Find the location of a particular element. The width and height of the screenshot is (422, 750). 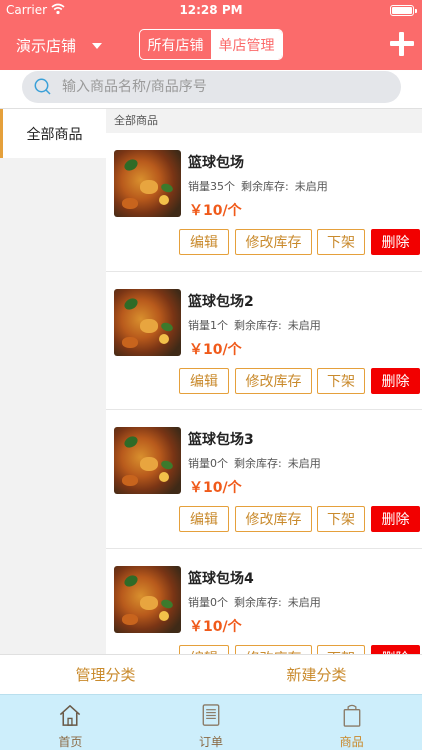

create-category-button: 新建分类 is located at coordinates (316, 674).